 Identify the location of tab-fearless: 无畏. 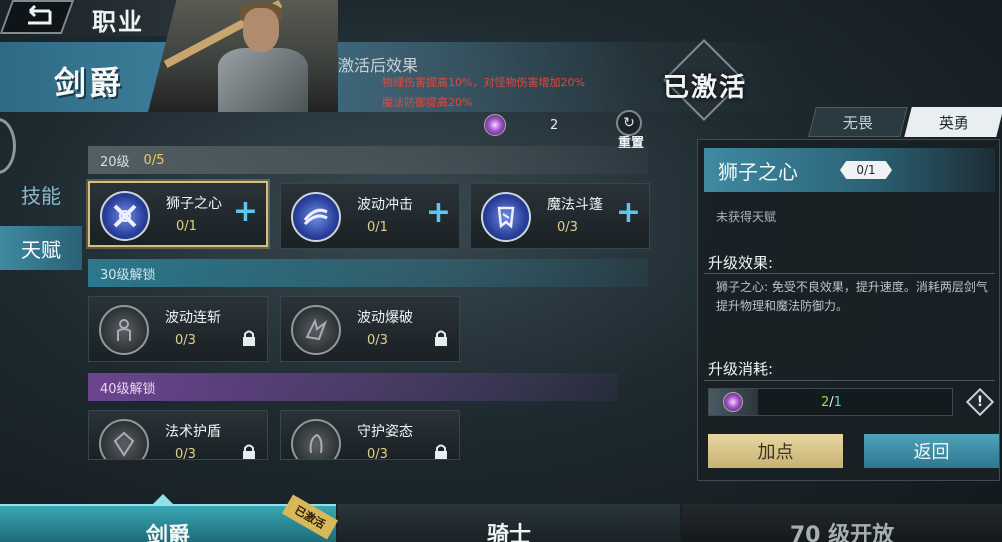
(858, 122).